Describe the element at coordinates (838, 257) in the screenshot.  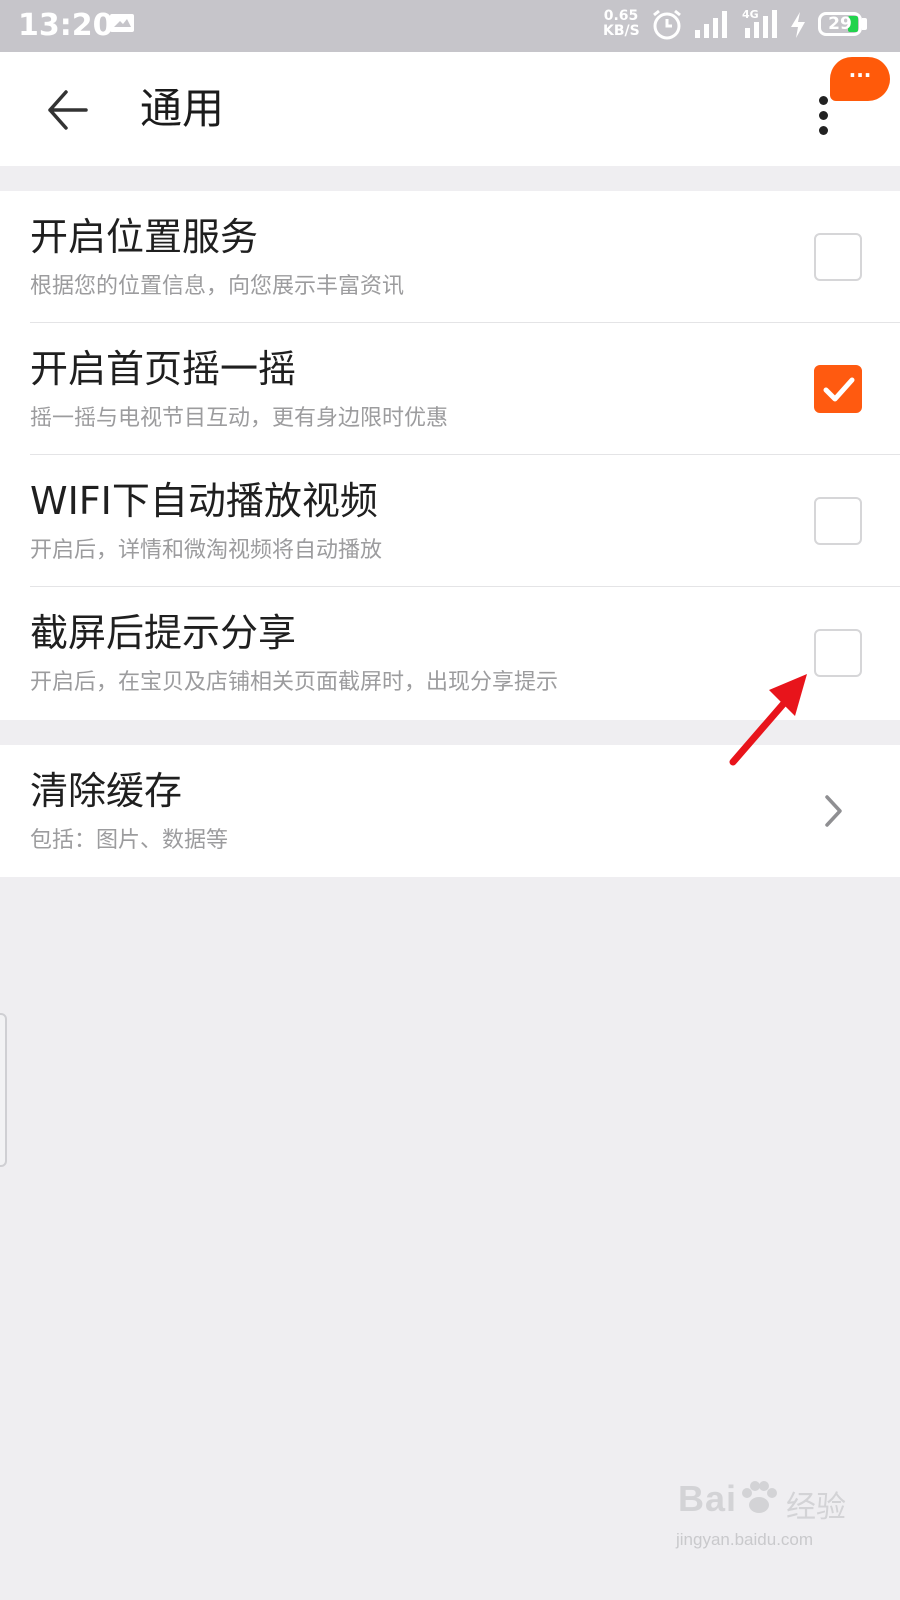
I see `location-service-checkbox` at that location.